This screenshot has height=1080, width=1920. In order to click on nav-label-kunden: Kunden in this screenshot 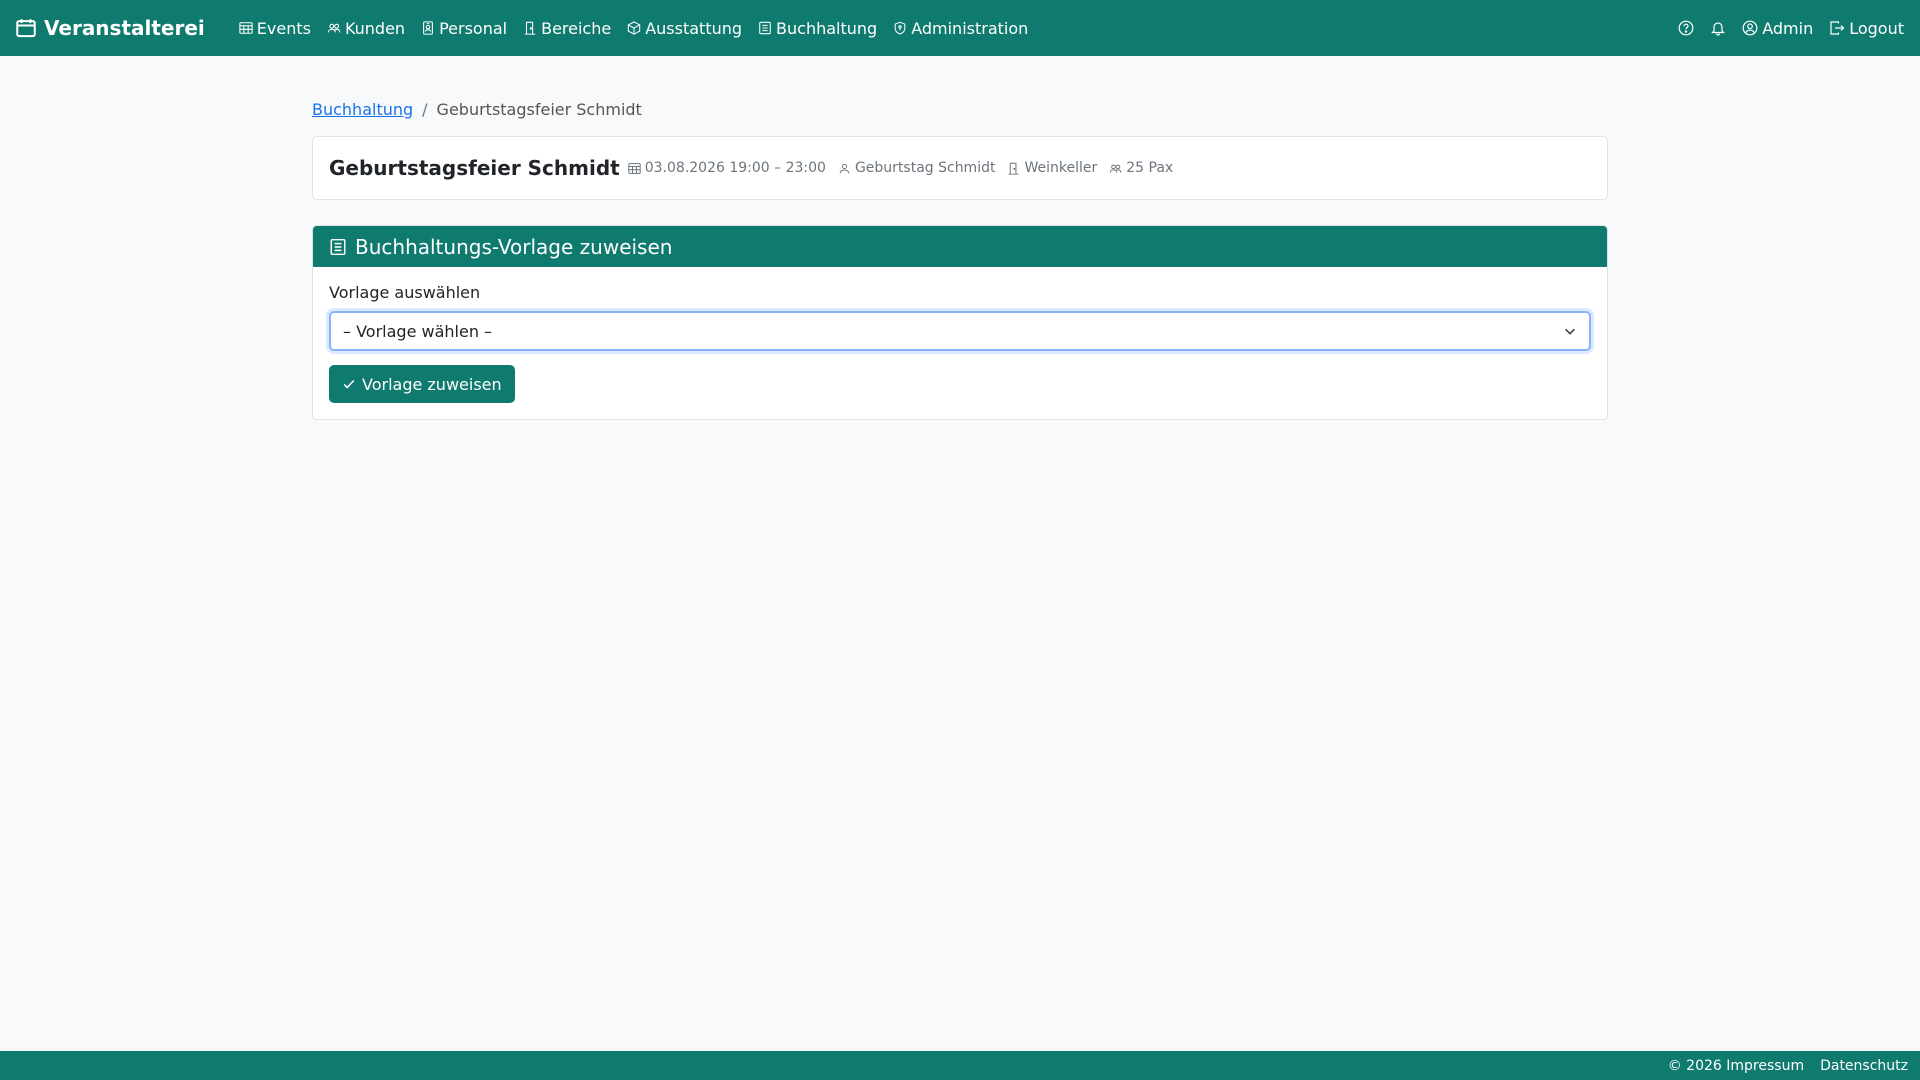, I will do `click(375, 28)`.